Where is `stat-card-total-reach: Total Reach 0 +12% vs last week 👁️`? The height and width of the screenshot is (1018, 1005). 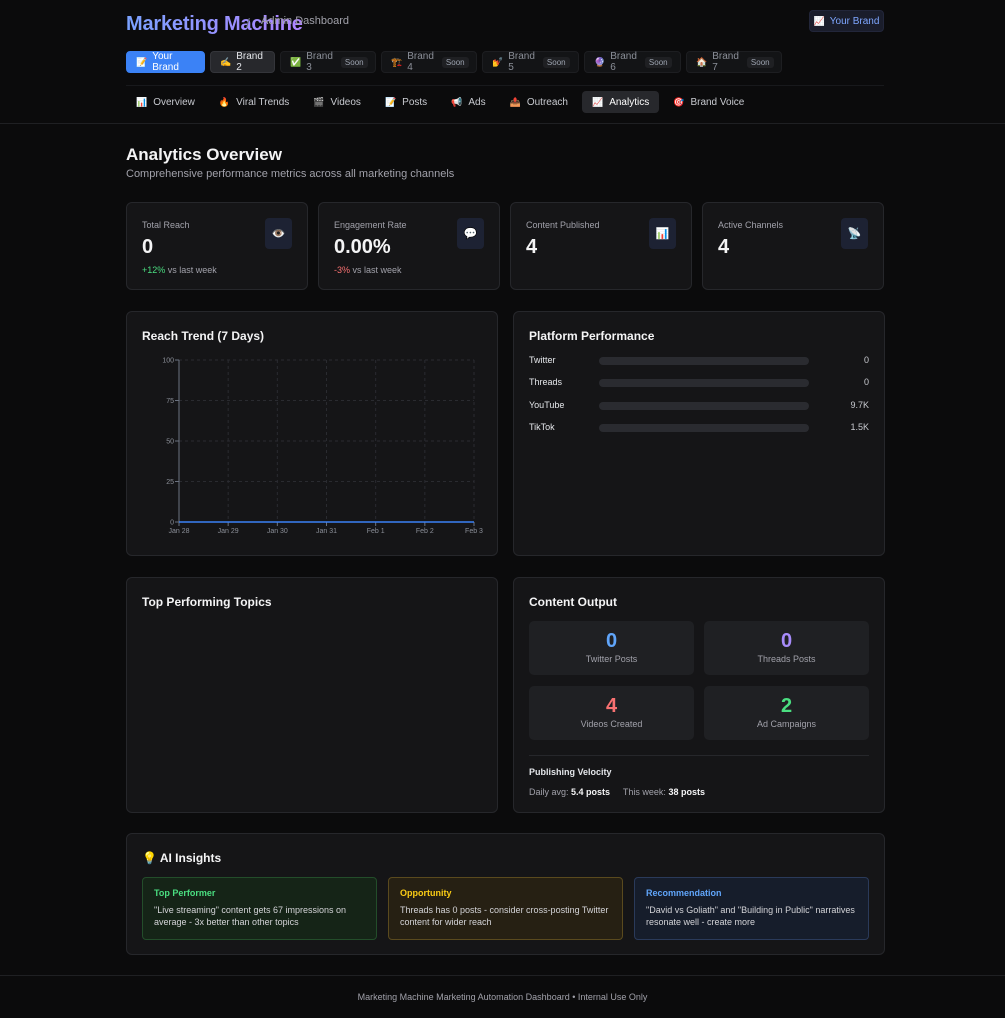 stat-card-total-reach: Total Reach 0 +12% vs last week 👁️ is located at coordinates (217, 246).